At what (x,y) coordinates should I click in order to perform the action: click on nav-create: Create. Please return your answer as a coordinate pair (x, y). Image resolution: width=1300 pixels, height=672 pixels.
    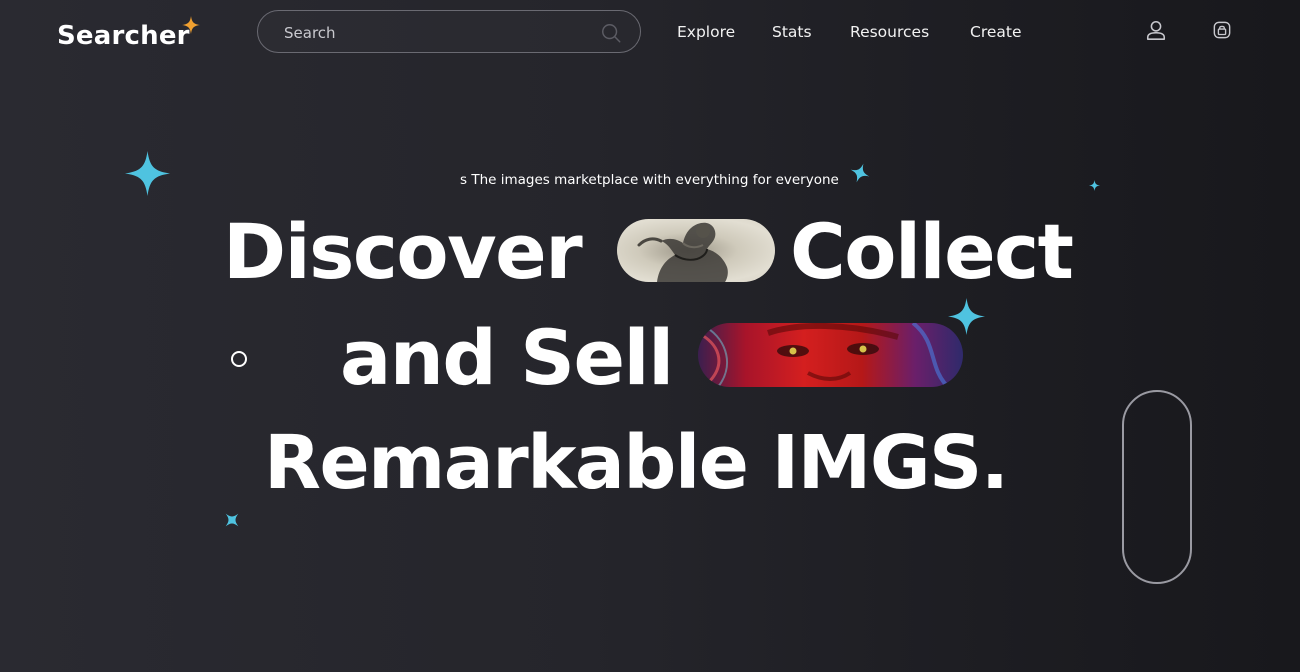
    Looking at the image, I should click on (996, 32).